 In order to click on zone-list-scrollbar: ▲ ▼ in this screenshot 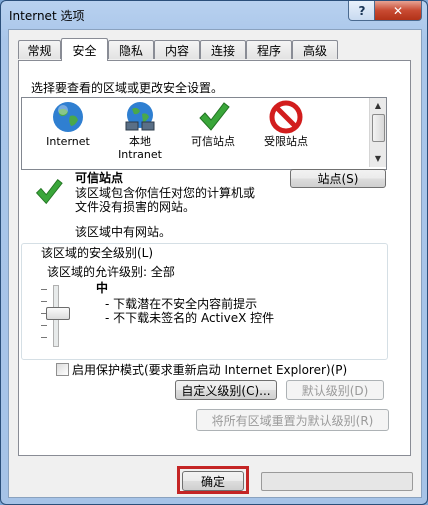, I will do `click(377, 132)`.